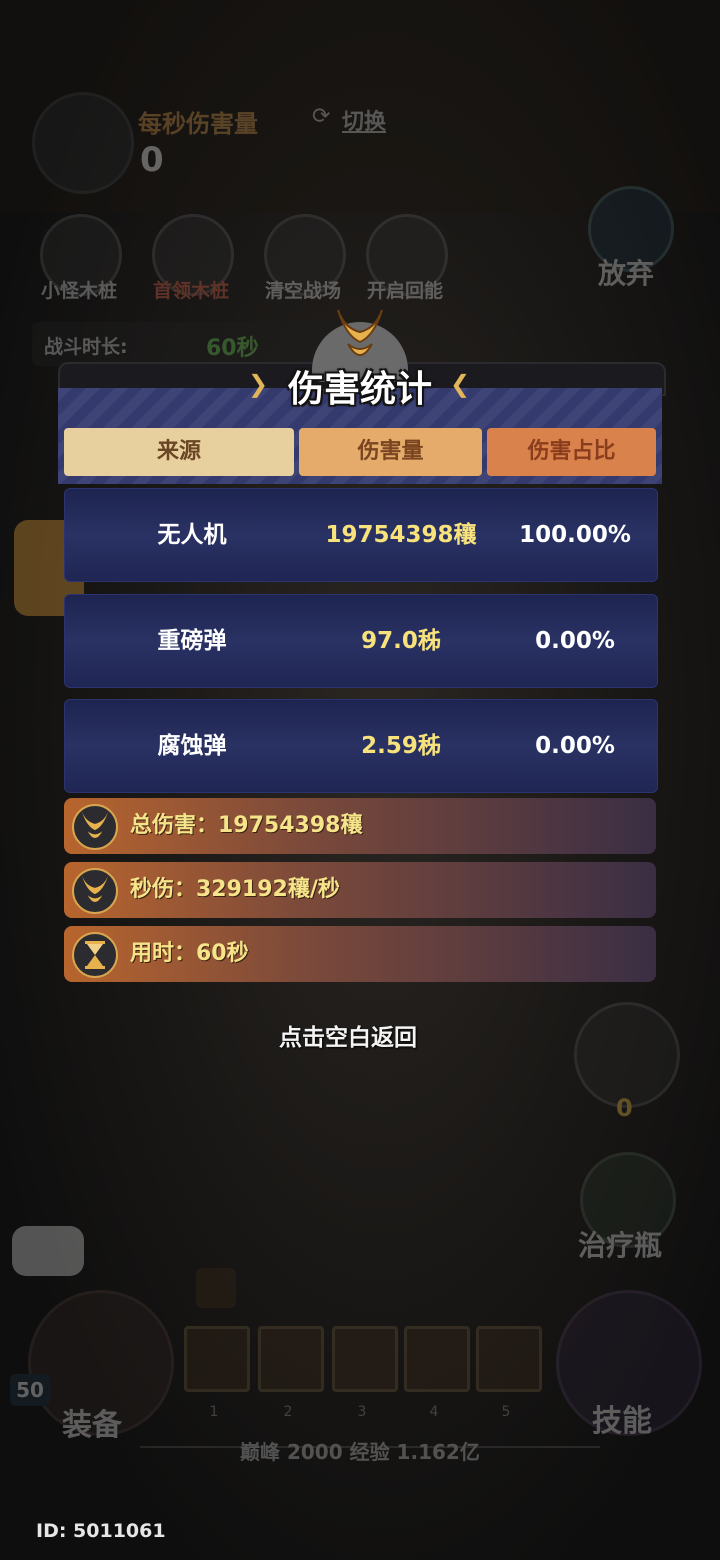 The width and height of the screenshot is (720, 1560). I want to click on hourglass-icon, so click(95, 955).